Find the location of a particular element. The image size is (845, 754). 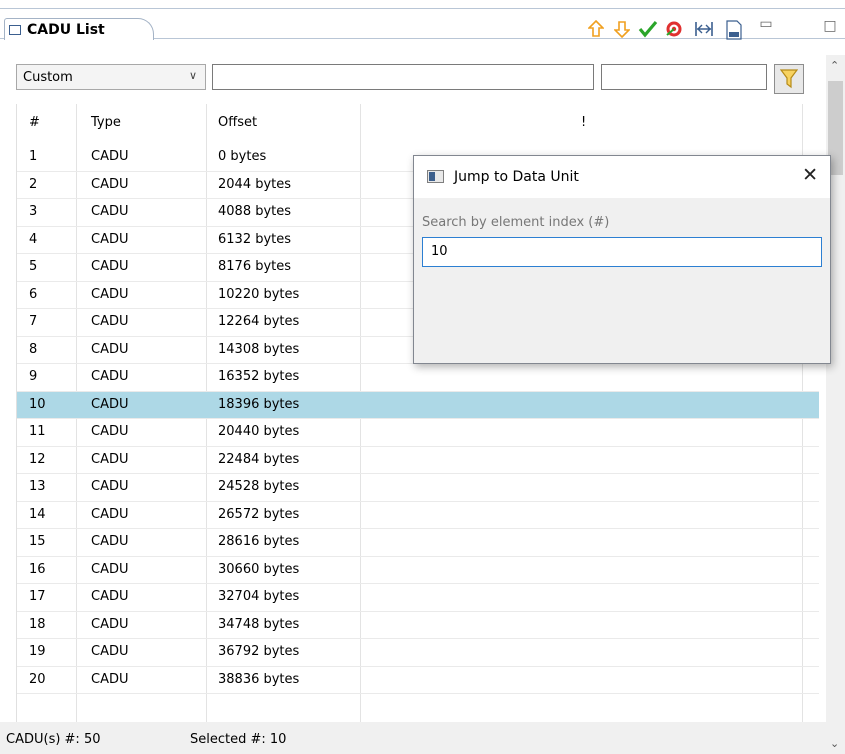

arrow-down-icon is located at coordinates (622, 30).